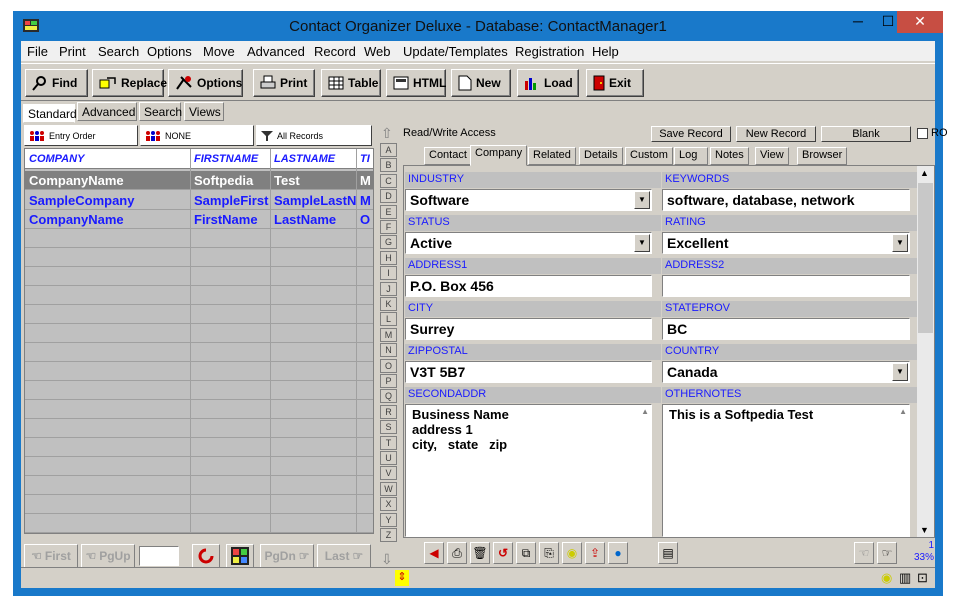  What do you see at coordinates (56, 159) in the screenshot?
I see `col-company: COMPANY` at bounding box center [56, 159].